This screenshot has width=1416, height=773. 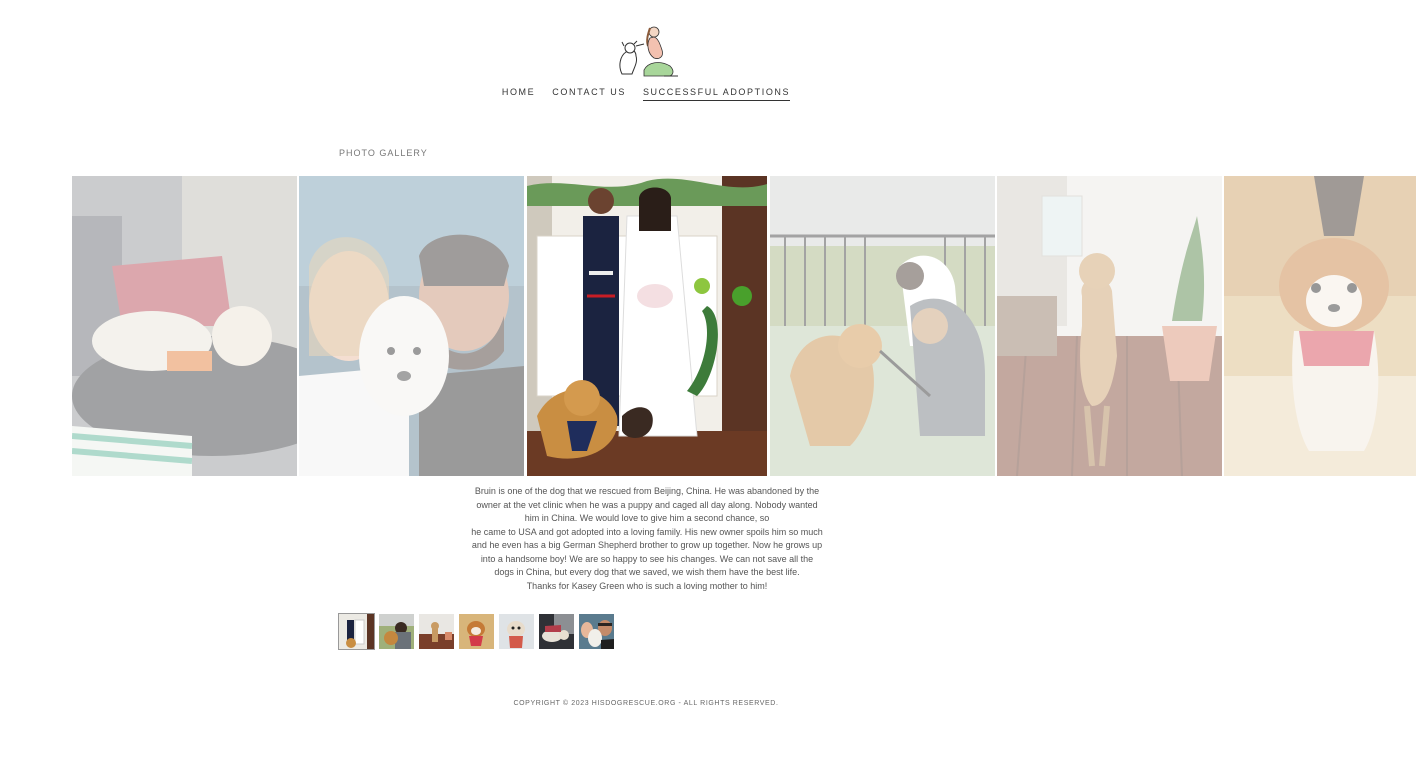 I want to click on main-navigation: HOME CONTACT US SUCCESSFUL ADOPTIONS, so click(x=646, y=94).